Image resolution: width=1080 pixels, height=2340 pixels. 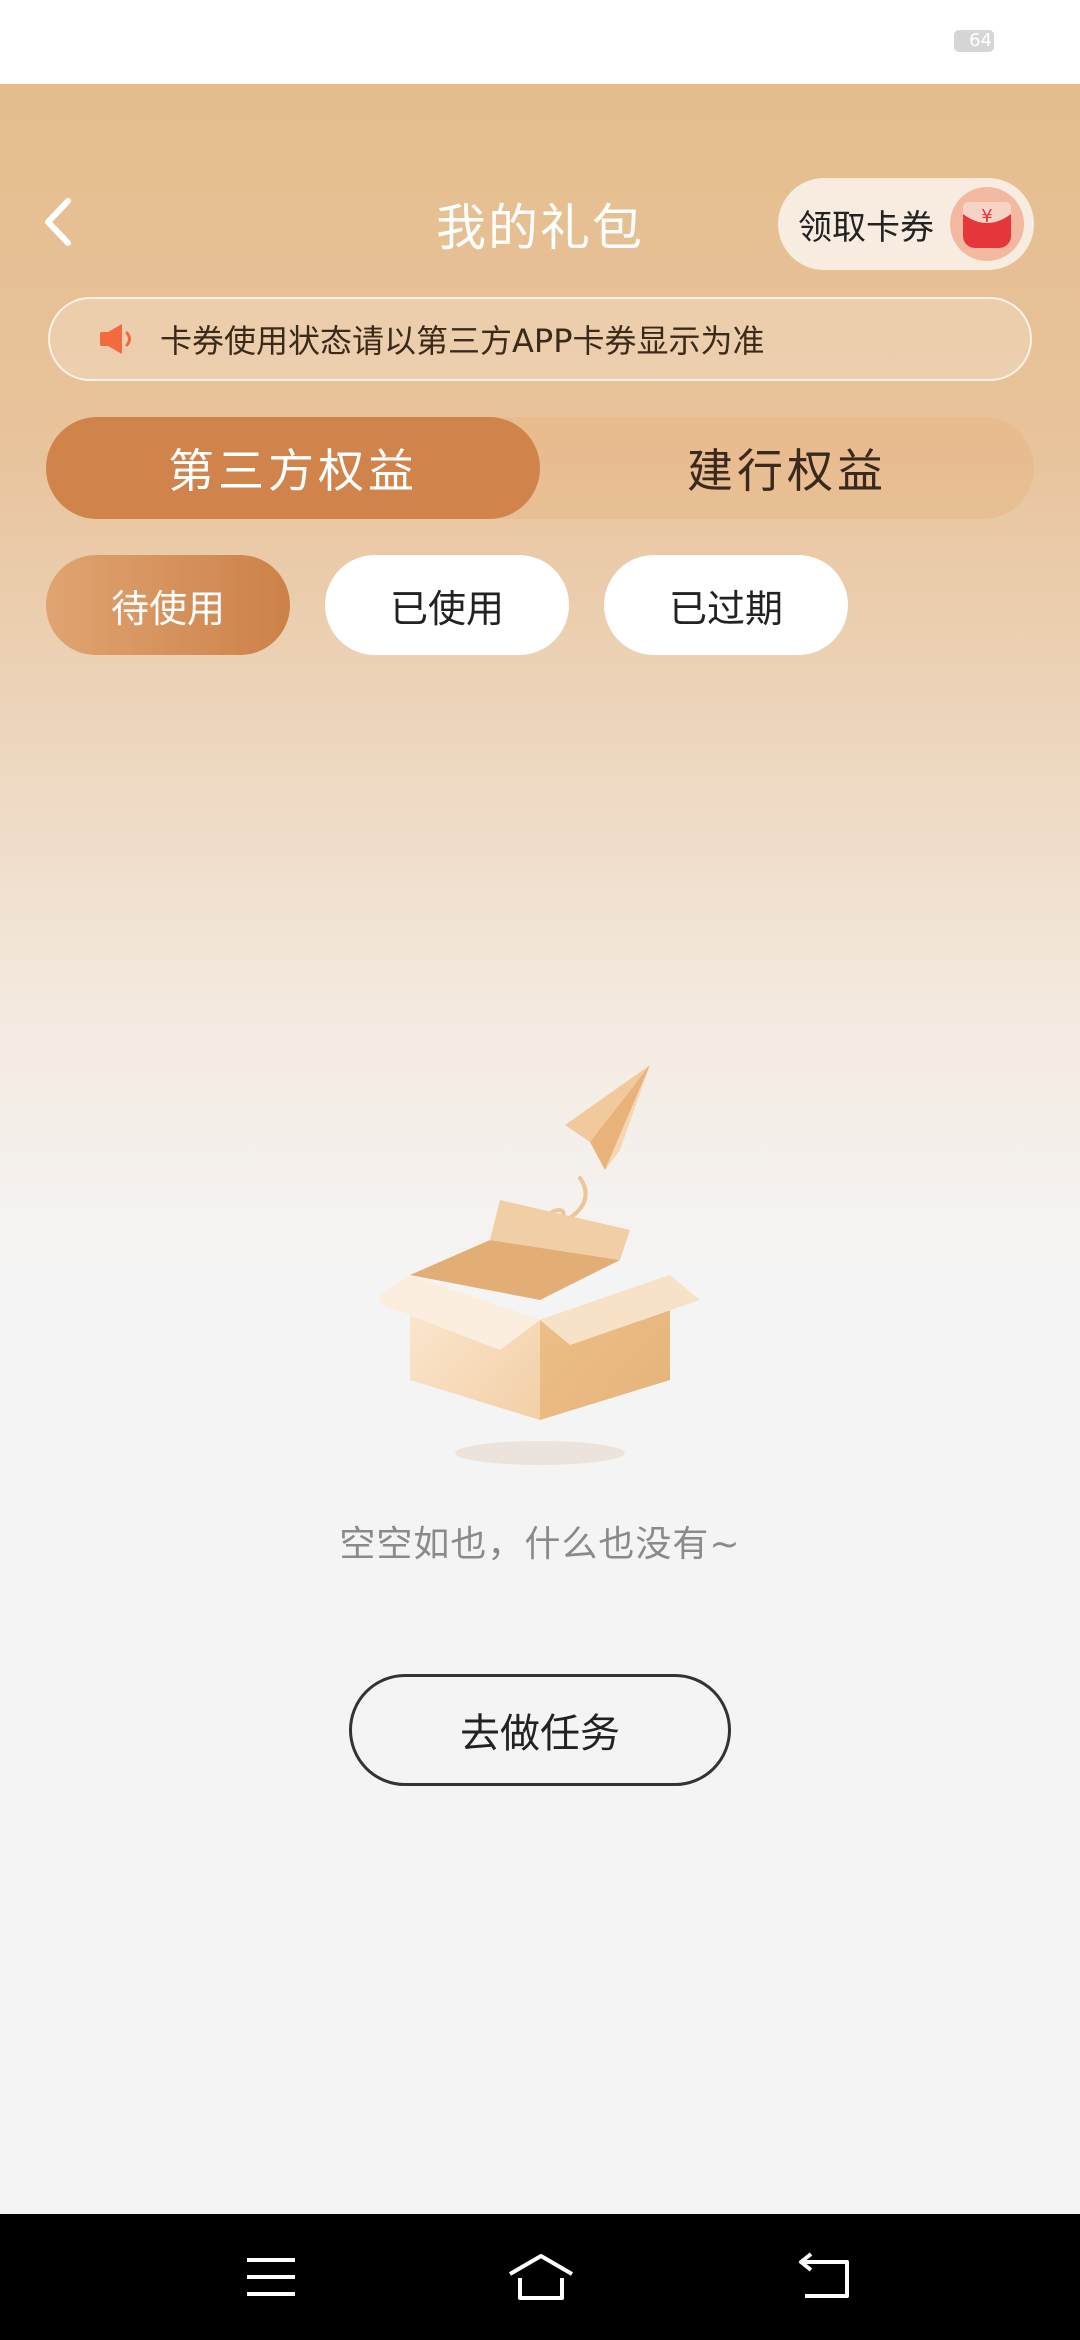 I want to click on notice-bar: 卡券使用状态请以第三方APP卡券显示为准, so click(x=540, y=339).